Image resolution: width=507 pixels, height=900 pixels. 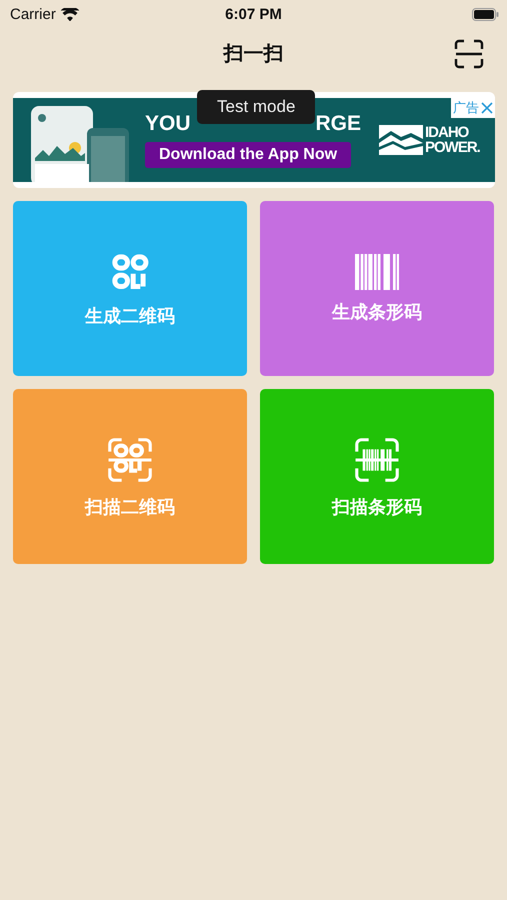 What do you see at coordinates (130, 316) in the screenshot?
I see `tile-label: 生成二维码` at bounding box center [130, 316].